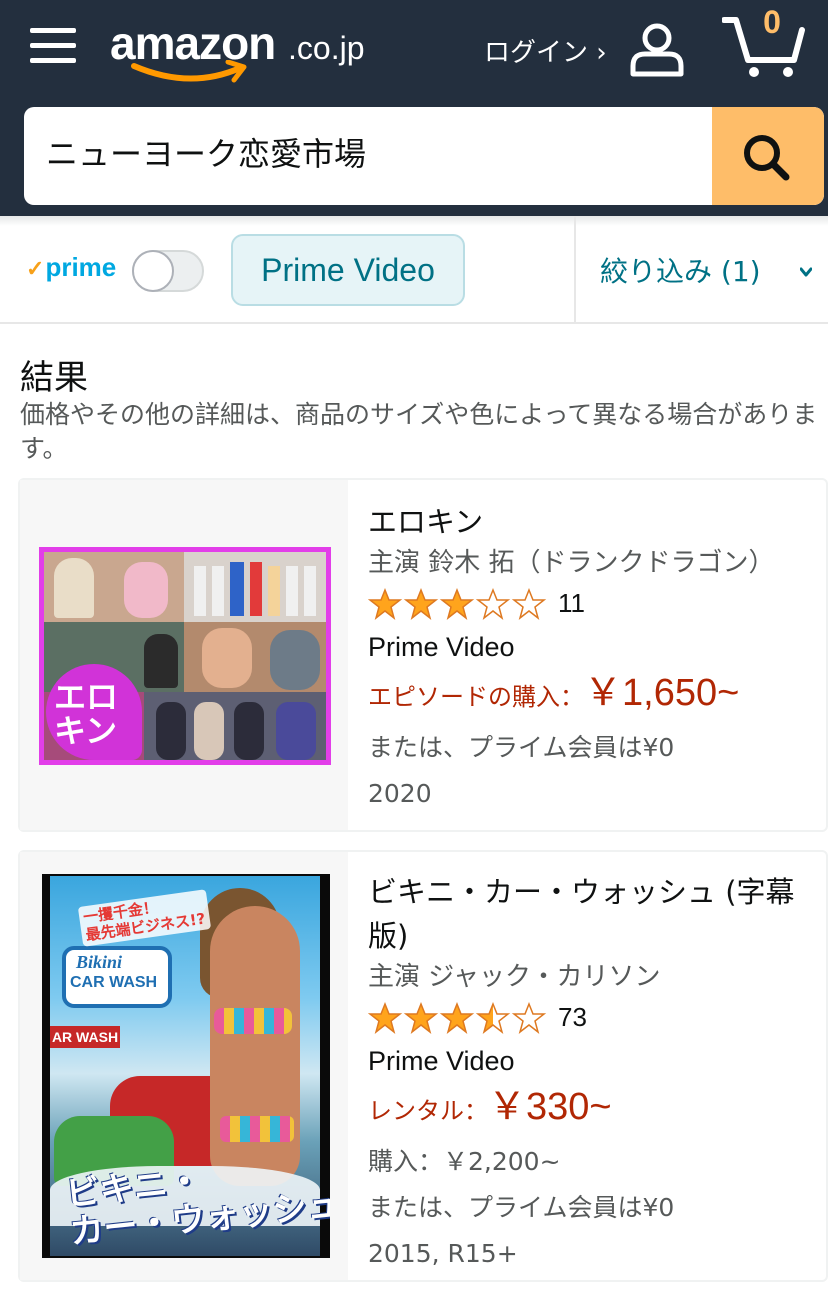  What do you see at coordinates (571, 563) in the screenshot?
I see `product-starring: 主演 鈴木 拓（ドランクドラゴン）` at bounding box center [571, 563].